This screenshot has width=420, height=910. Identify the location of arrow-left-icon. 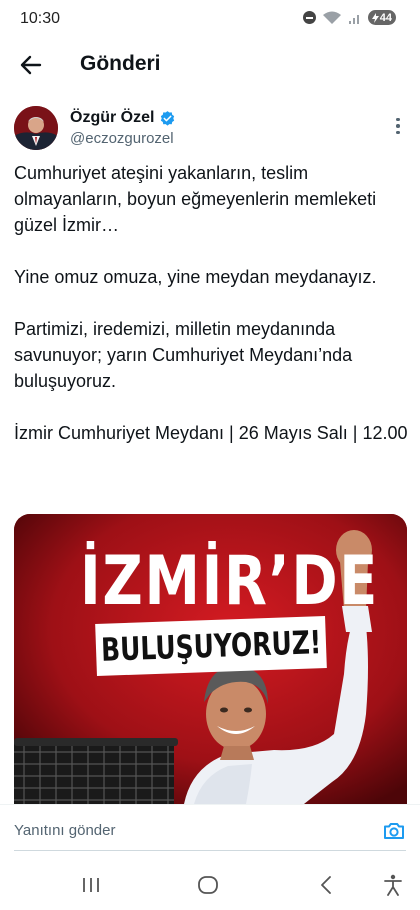
(31, 65).